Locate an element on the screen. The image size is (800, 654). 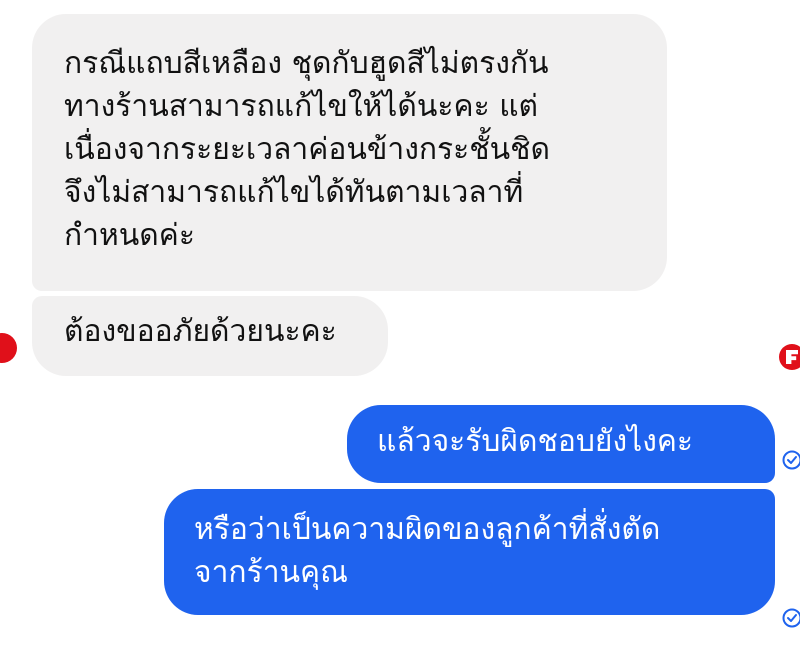
shop-avatar-icon is located at coordinates (8, 348).